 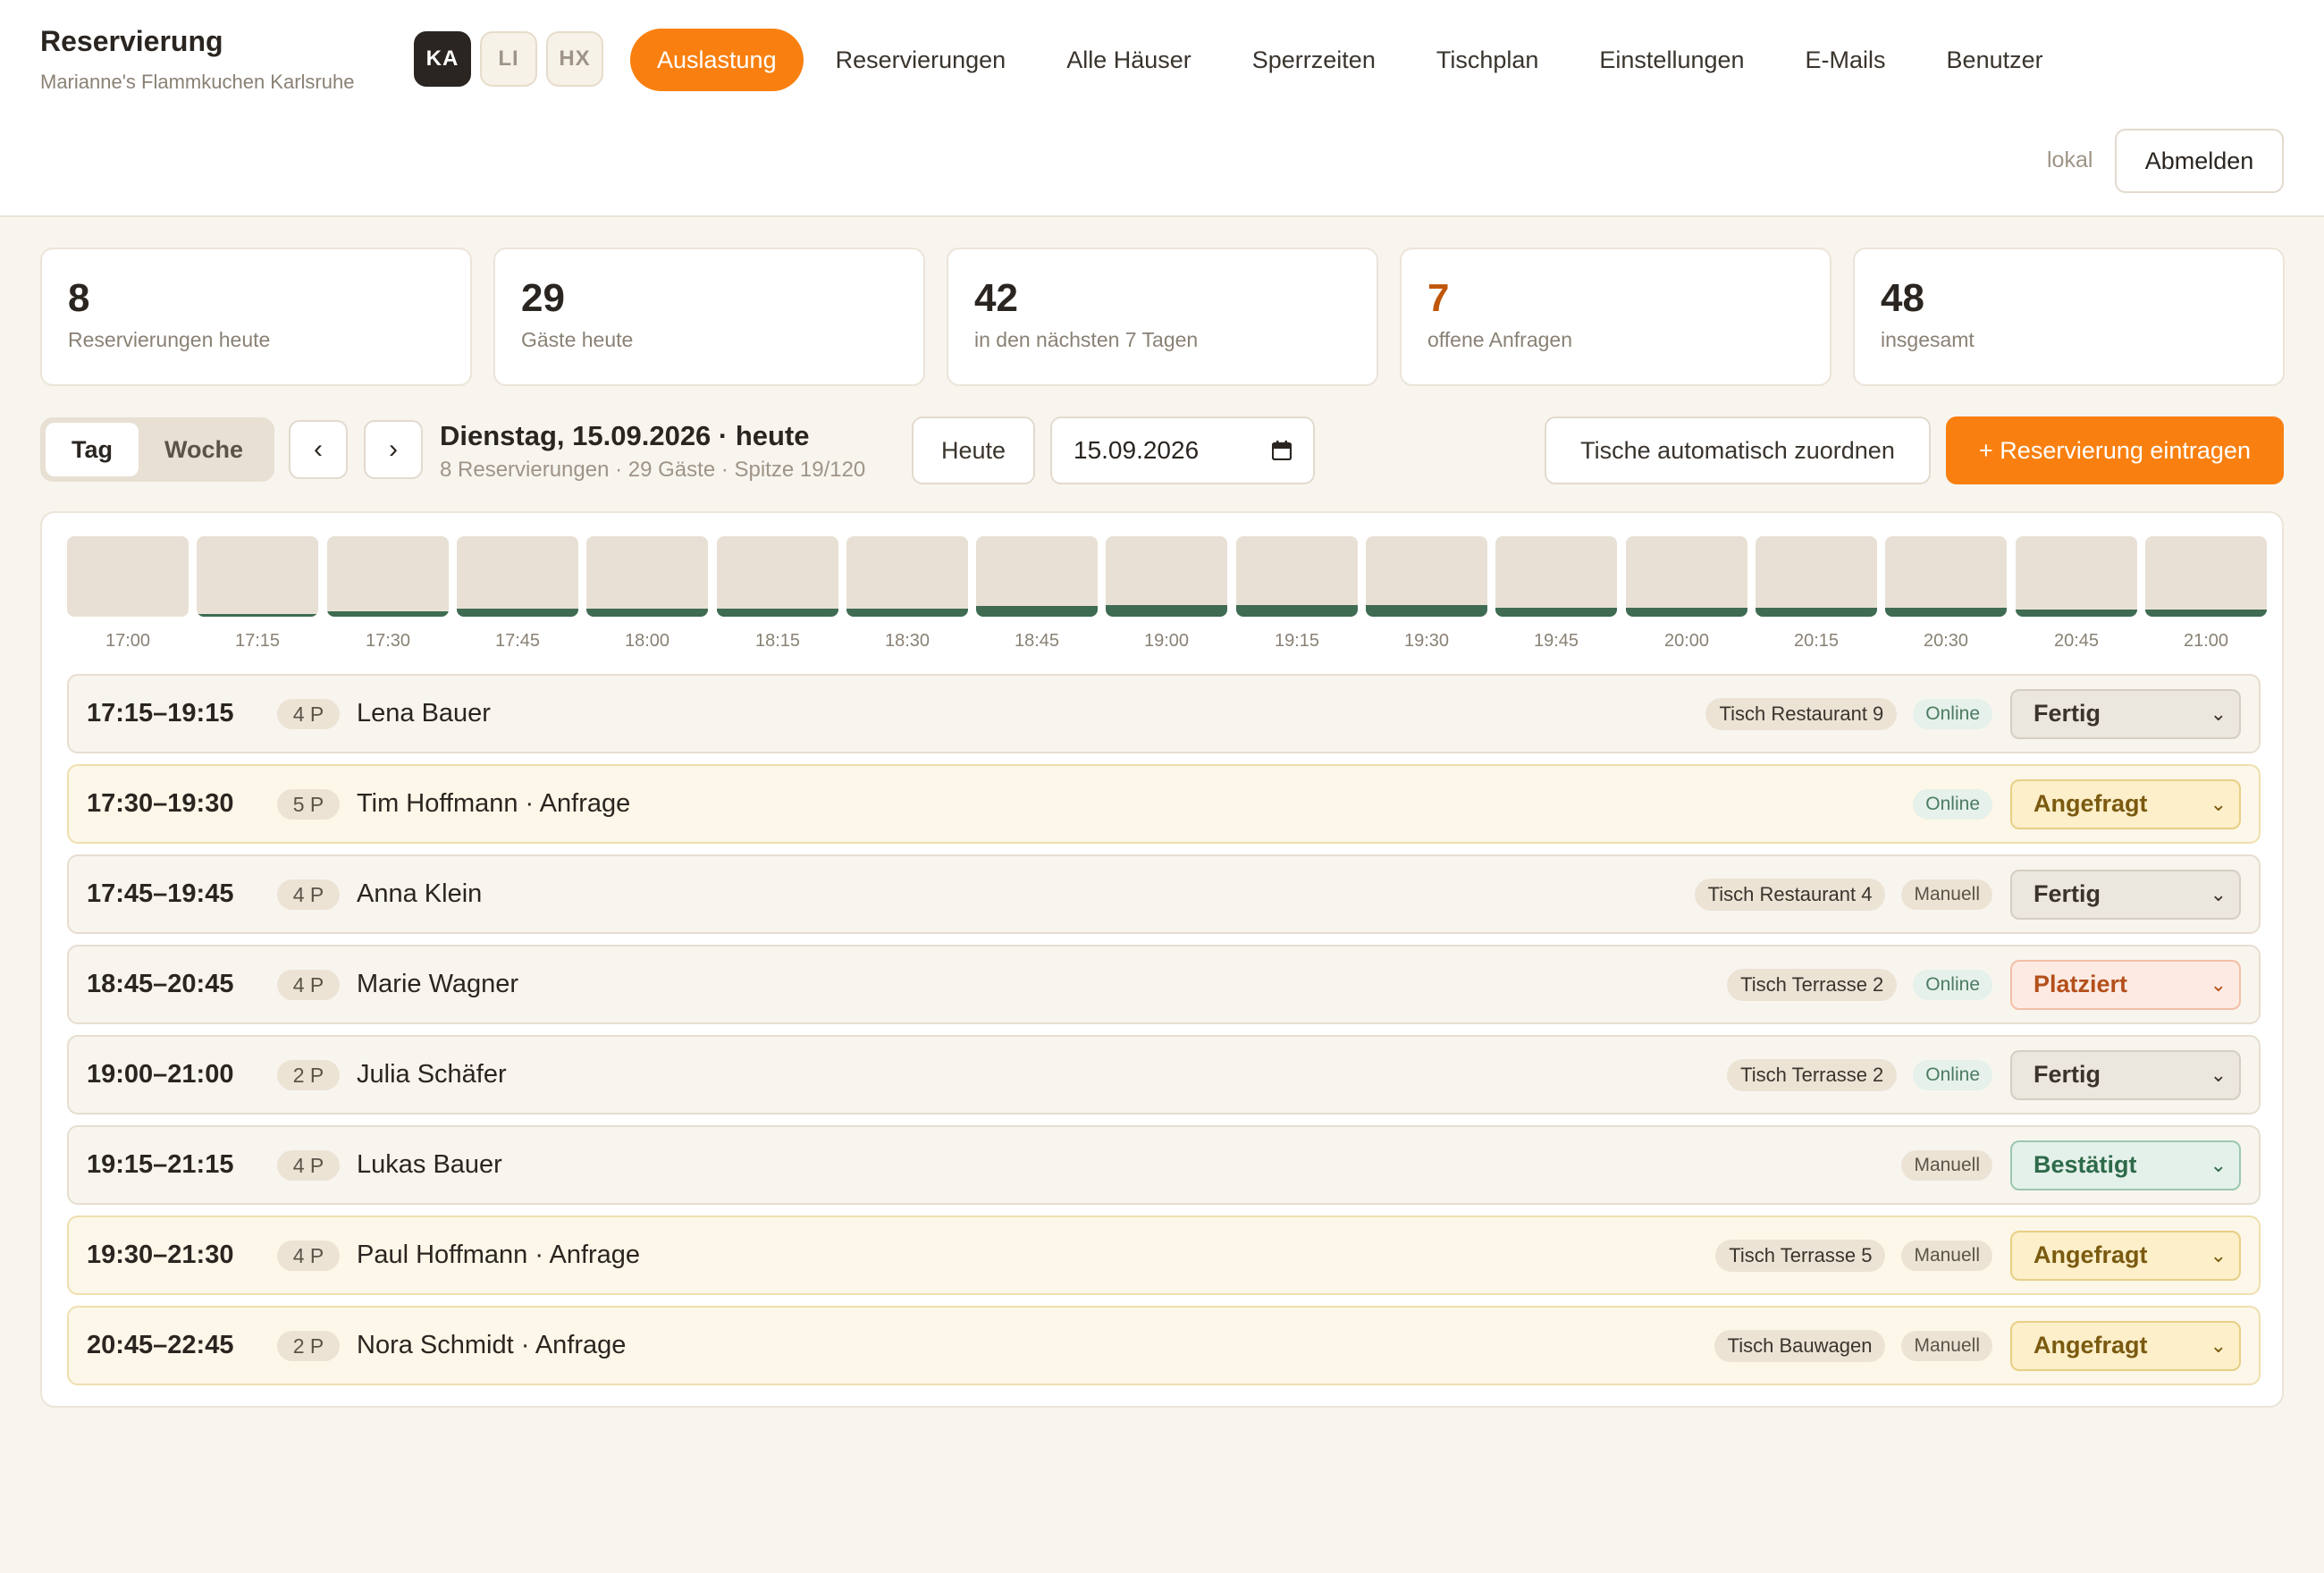 I want to click on nav-auslastung: Auslastung, so click(x=717, y=60).